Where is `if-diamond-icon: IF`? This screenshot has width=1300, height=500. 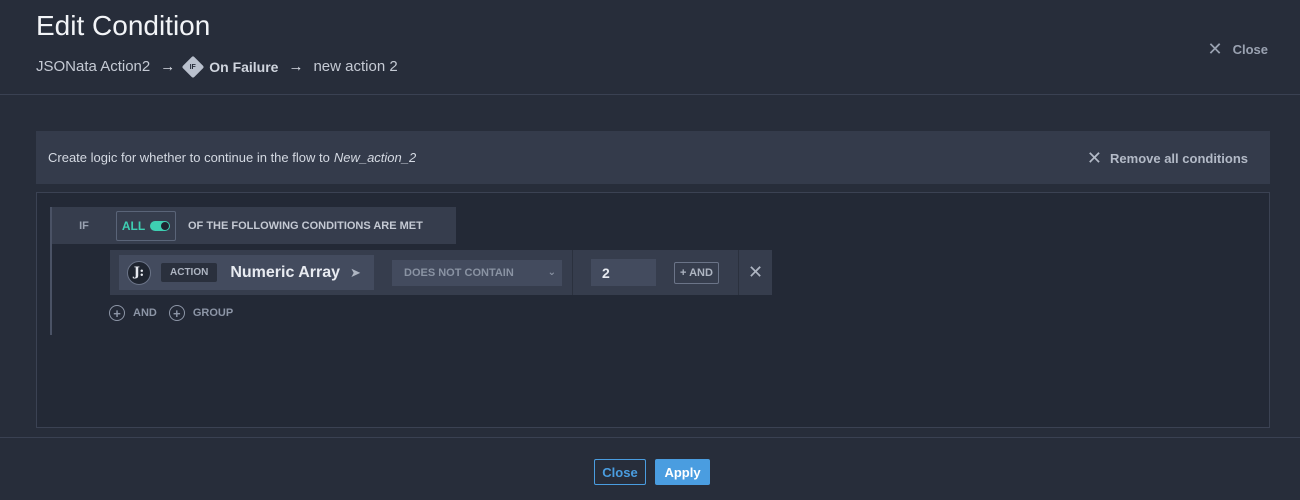
if-diamond-icon: IF is located at coordinates (193, 66).